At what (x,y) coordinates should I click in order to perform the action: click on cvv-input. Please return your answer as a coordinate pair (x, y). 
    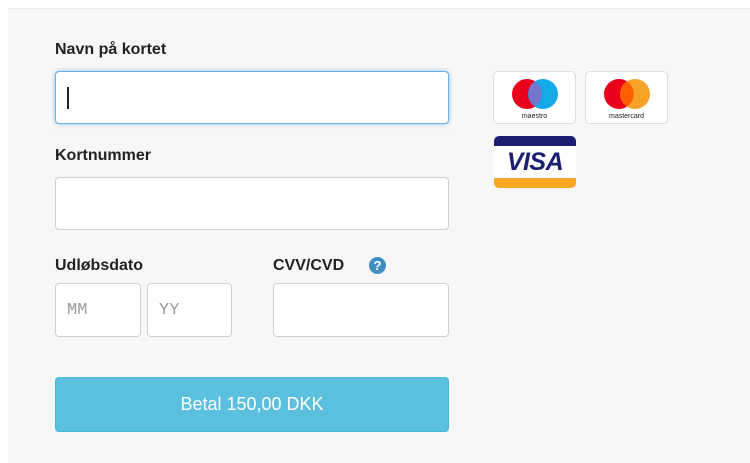
    Looking at the image, I should click on (361, 310).